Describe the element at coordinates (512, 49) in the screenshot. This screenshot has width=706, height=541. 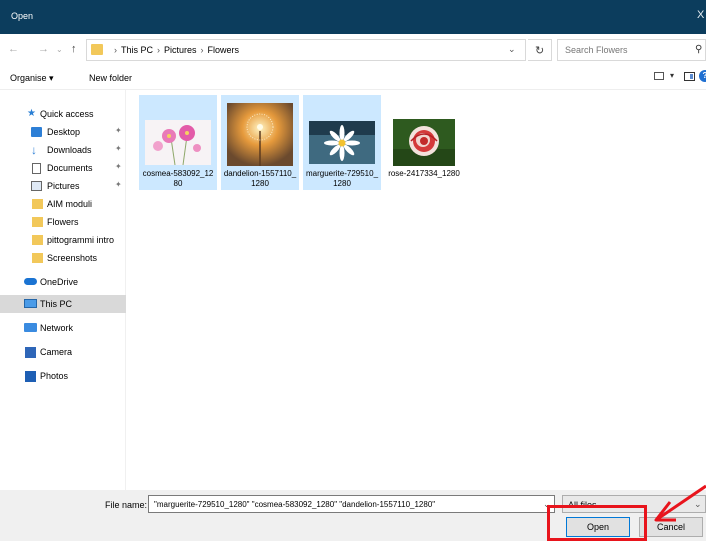
I see `address-dropdown-icon: ⌄` at that location.